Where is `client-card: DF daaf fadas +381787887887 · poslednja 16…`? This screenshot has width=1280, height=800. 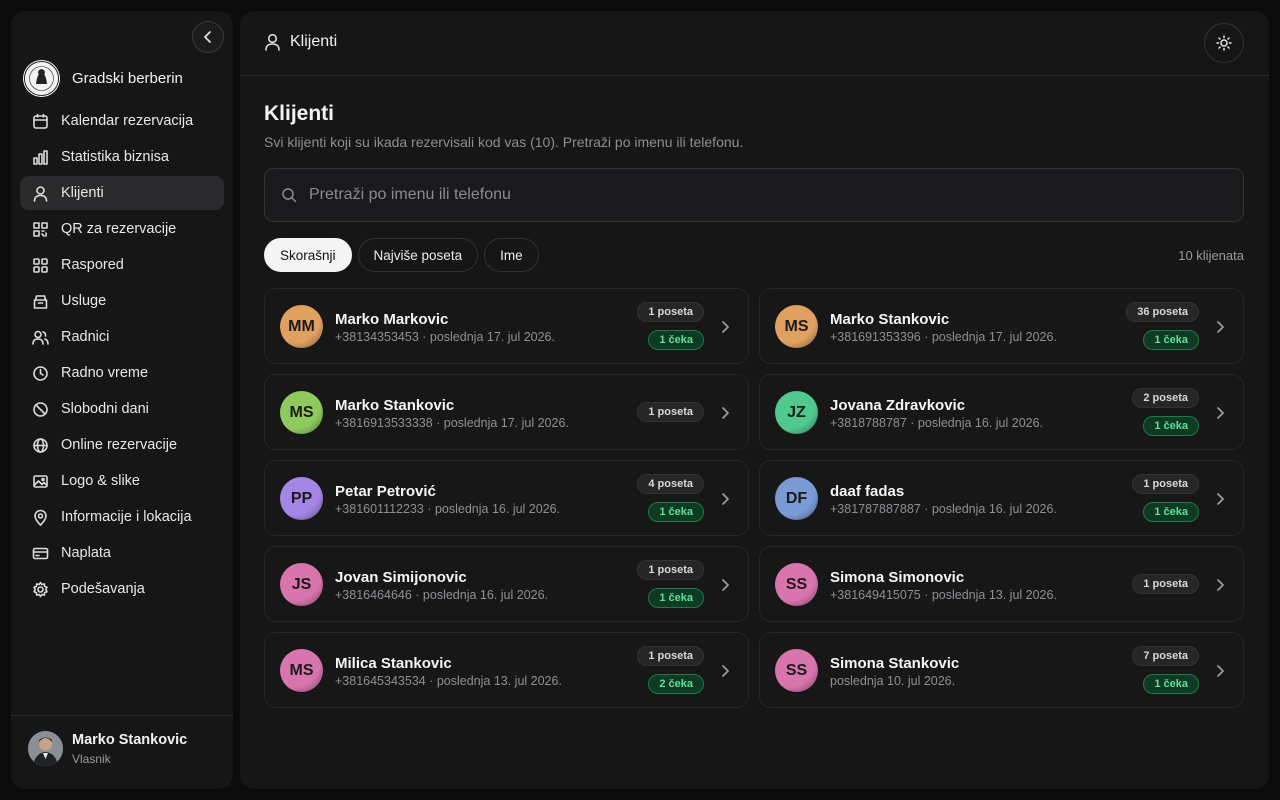 client-card: DF daaf fadas +381787887887 · poslednja 16… is located at coordinates (1001, 498).